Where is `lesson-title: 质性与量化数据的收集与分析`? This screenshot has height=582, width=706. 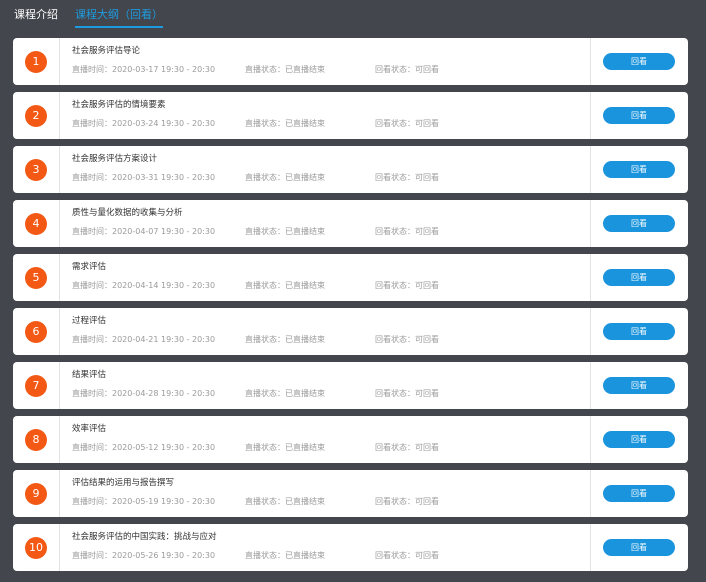 lesson-title: 质性与量化数据的收集与分析 is located at coordinates (127, 213).